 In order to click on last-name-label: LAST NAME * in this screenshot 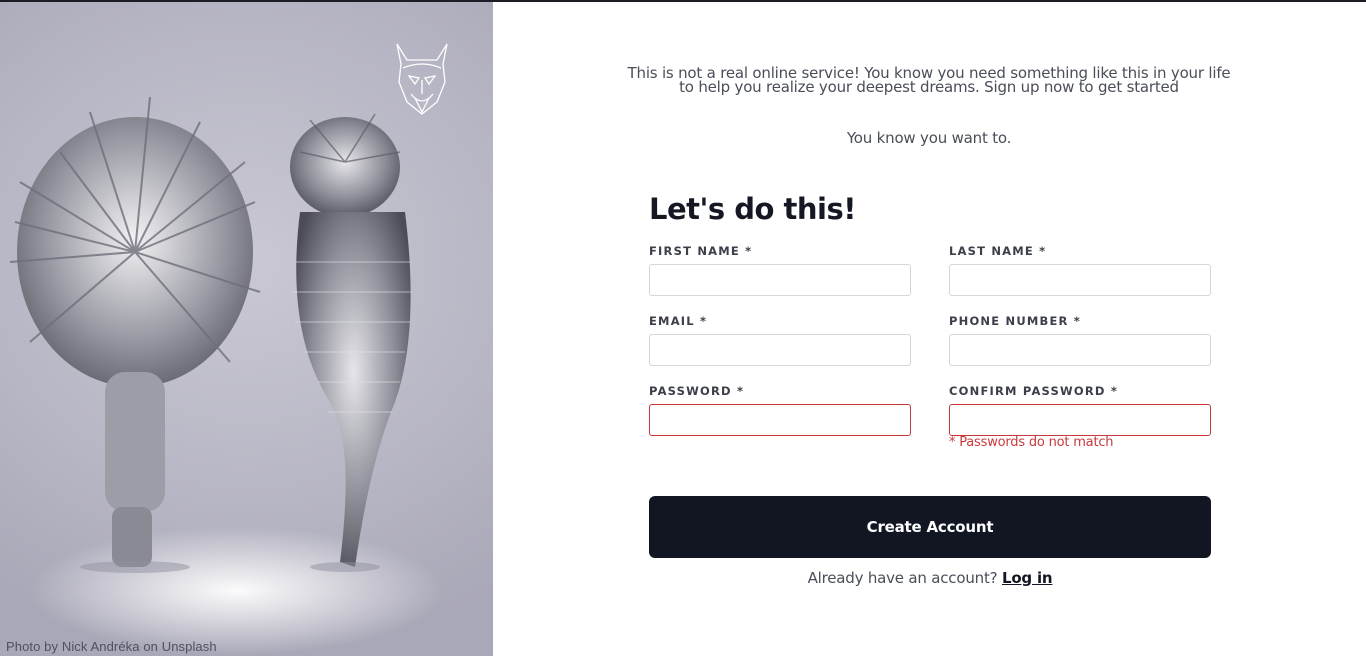, I will do `click(998, 251)`.